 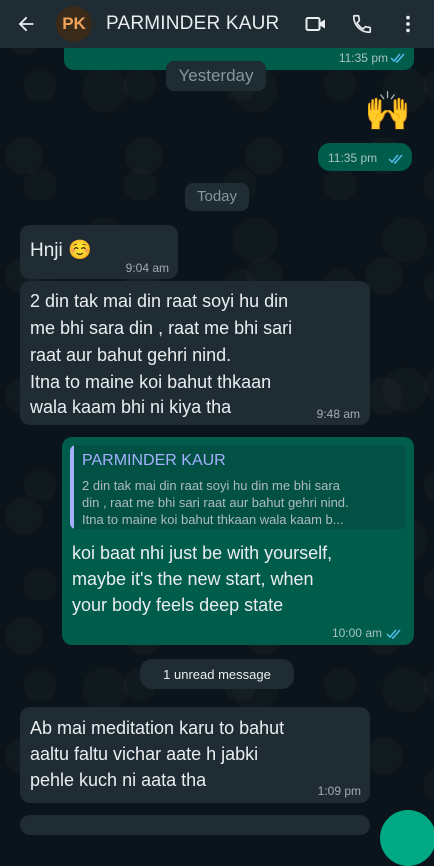 What do you see at coordinates (202, 553) in the screenshot?
I see `message-line: koi baat nhi just be with yourself,` at bounding box center [202, 553].